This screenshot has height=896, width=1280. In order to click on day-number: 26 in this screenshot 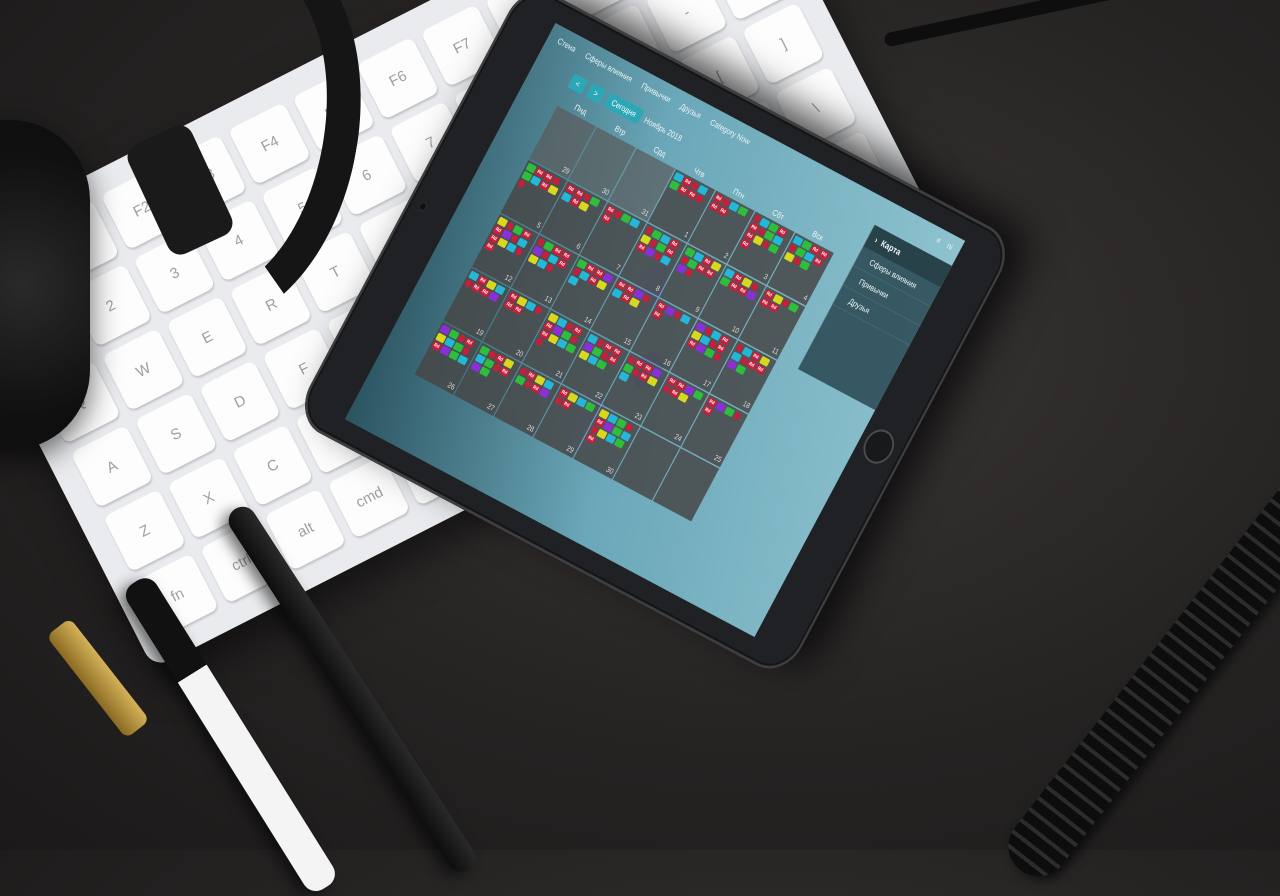, I will do `click(451, 386)`.